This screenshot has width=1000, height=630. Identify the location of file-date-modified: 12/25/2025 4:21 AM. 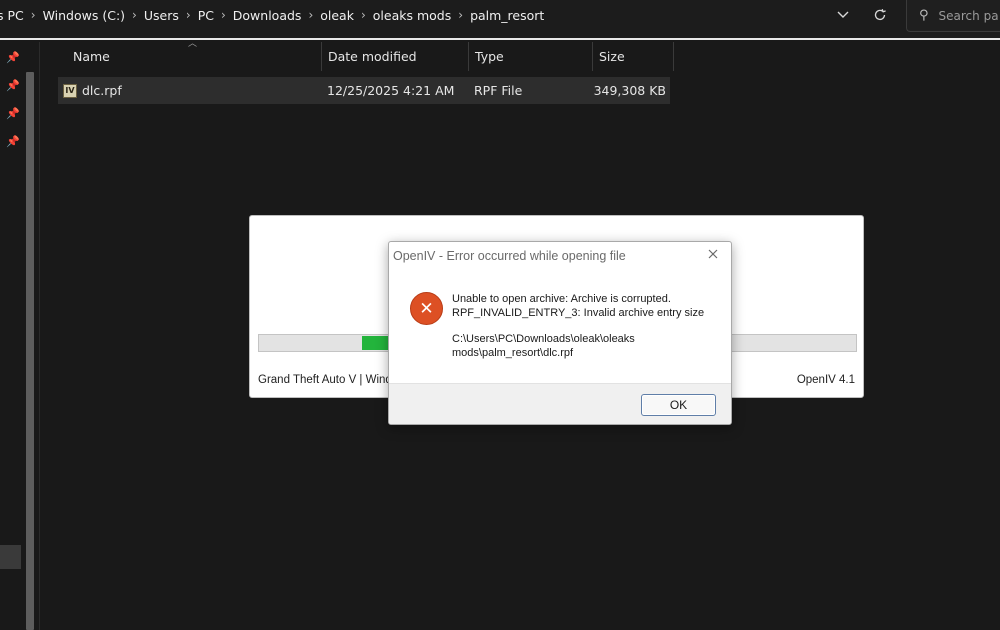
(391, 90).